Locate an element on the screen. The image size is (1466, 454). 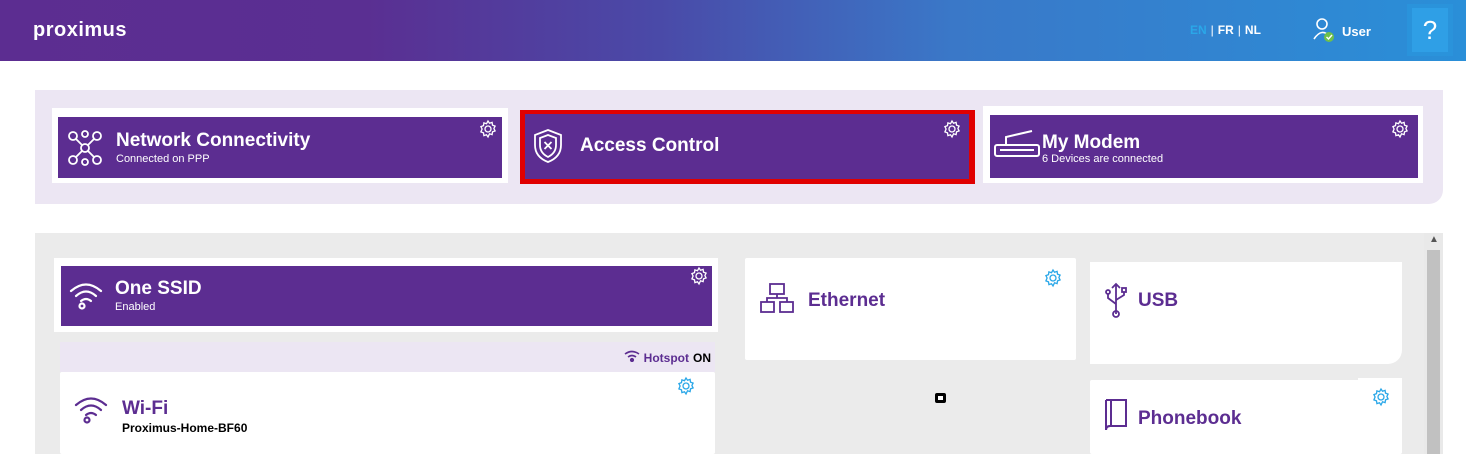
network-connectivity-tile: Network Connectivity Connected on PPP is located at coordinates (280, 147).